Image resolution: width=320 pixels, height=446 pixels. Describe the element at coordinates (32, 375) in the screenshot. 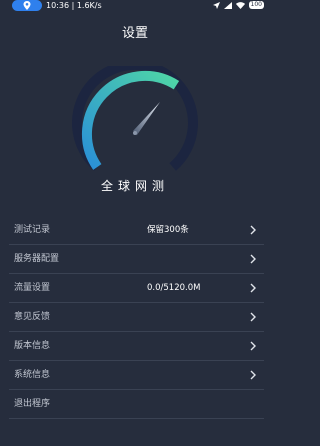

I see `menu-item-label: 系统信息` at that location.